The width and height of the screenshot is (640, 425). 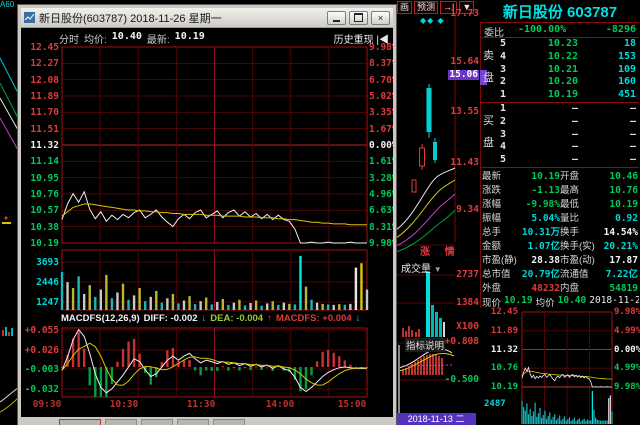 What do you see at coordinates (9, 212) in the screenshot?
I see `background-chart-left: A60` at bounding box center [9, 212].